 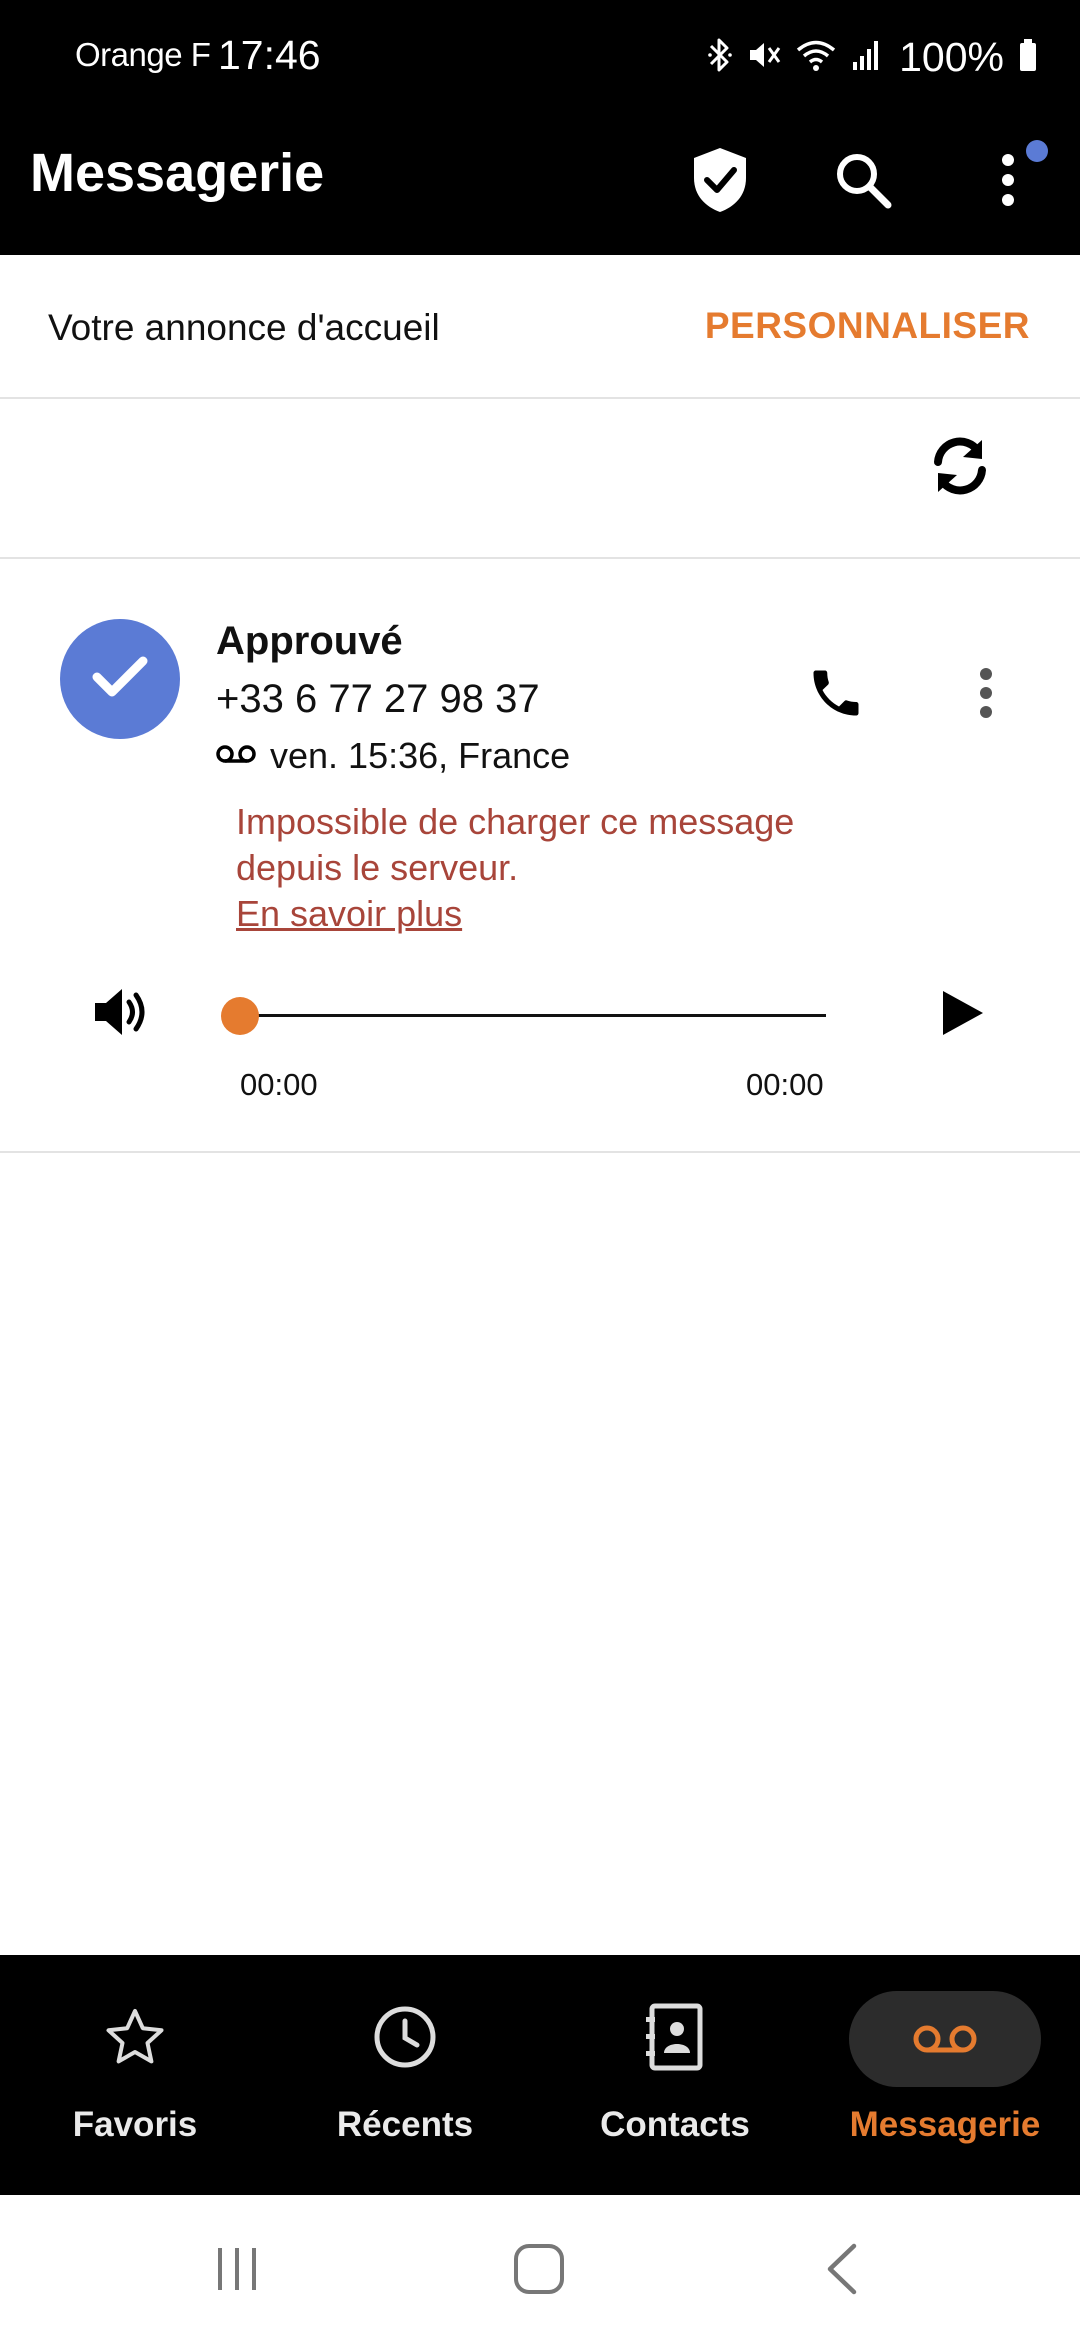 What do you see at coordinates (135, 2124) in the screenshot?
I see `nav-label: Favoris` at bounding box center [135, 2124].